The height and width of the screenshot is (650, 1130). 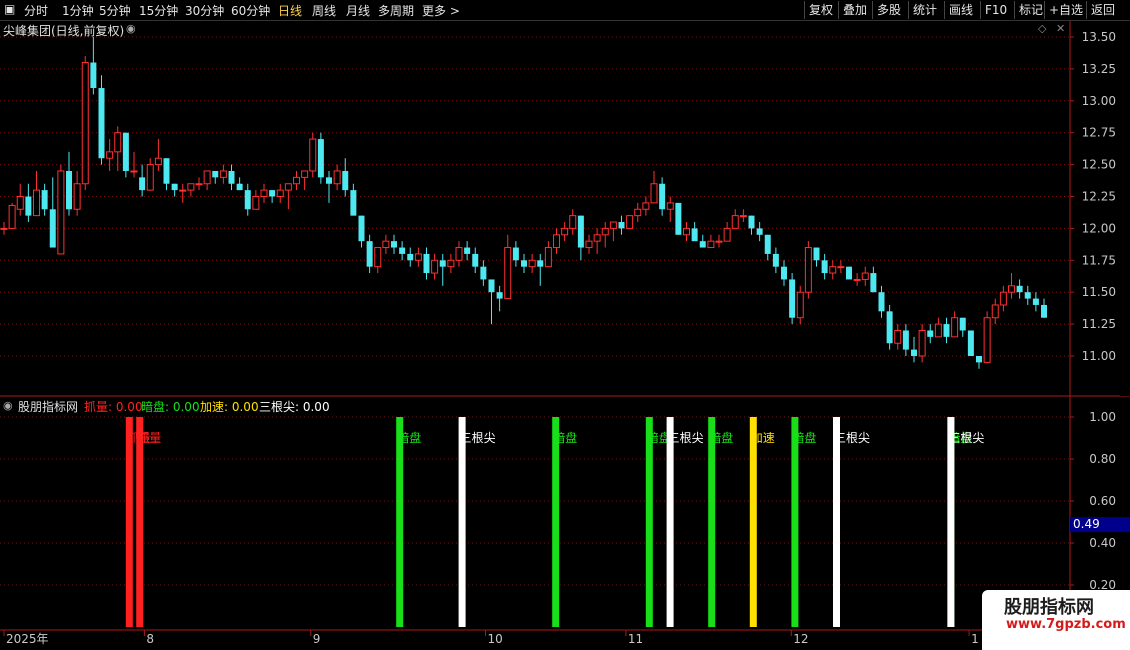 What do you see at coordinates (170, 407) in the screenshot?
I see `indicator-field: 暗盘: 0.00` at bounding box center [170, 407].